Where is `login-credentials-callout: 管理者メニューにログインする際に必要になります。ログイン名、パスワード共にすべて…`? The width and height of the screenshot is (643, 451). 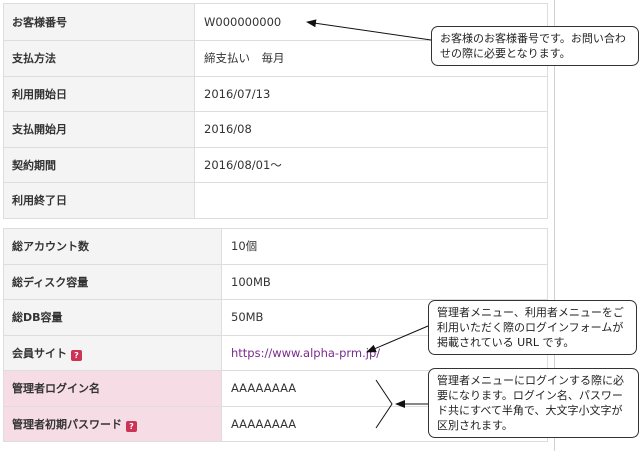
login-credentials-callout: 管理者メニューにログインする際に必要になります。ログイン名、パスワード共にすべて… is located at coordinates (533, 403).